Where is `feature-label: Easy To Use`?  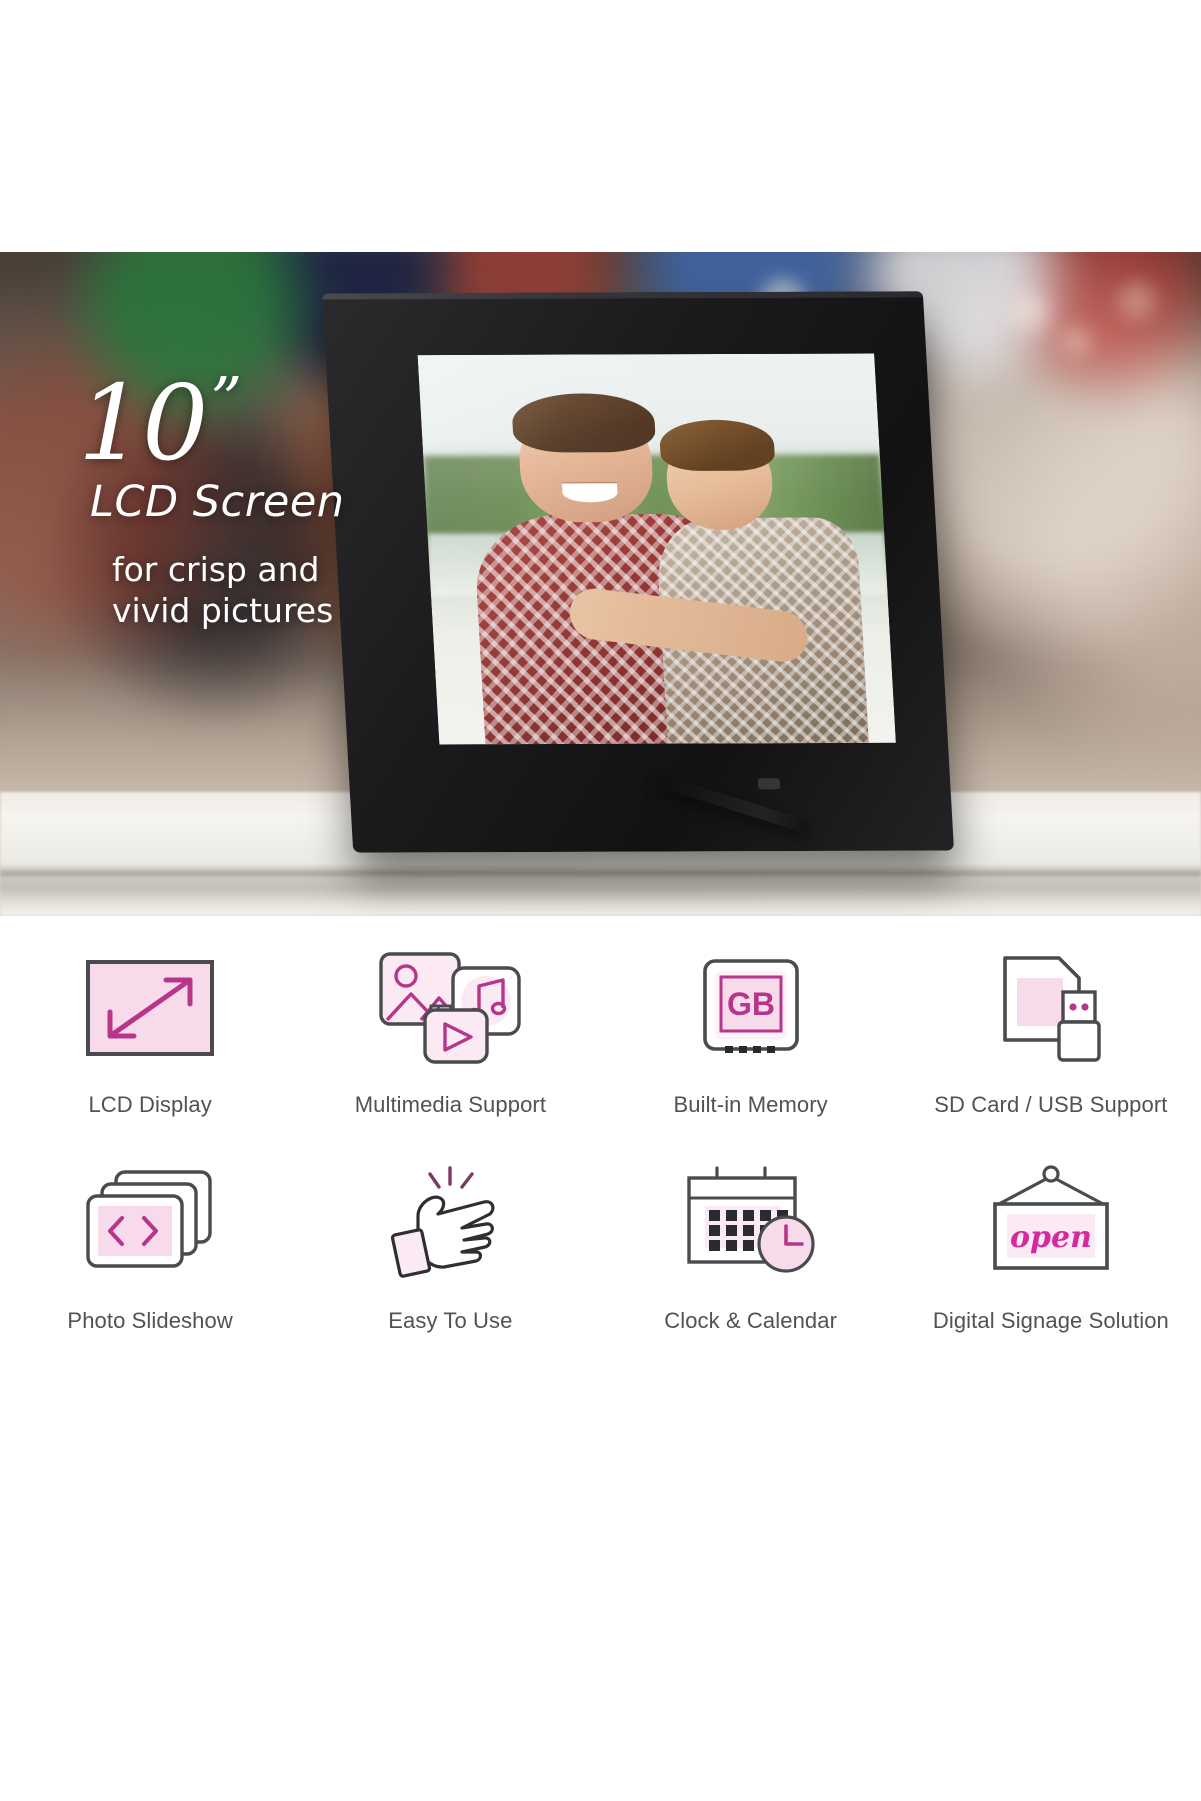
feature-label: Easy To Use is located at coordinates (450, 1320).